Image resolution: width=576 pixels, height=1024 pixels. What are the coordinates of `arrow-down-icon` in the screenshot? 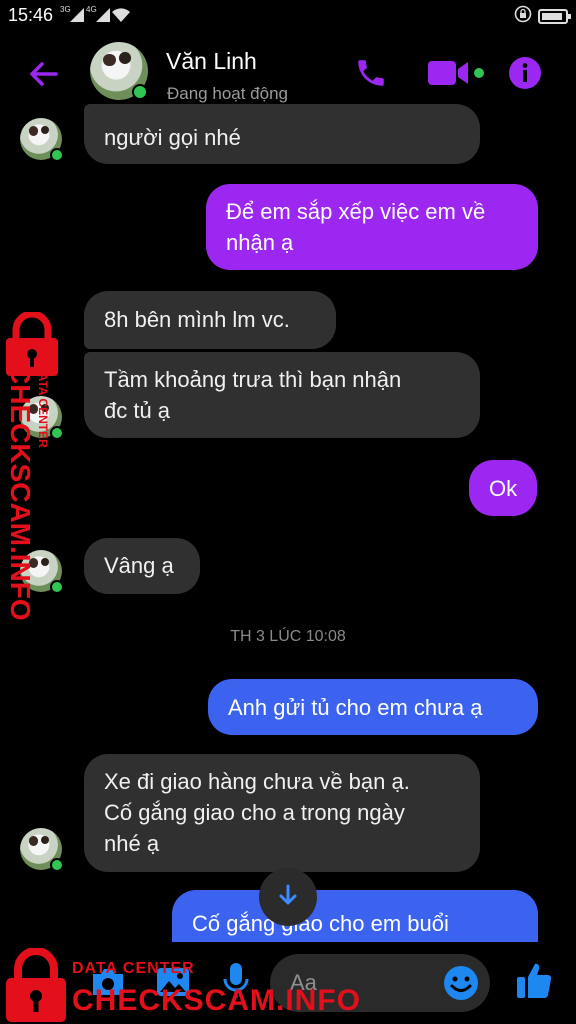 It's located at (288, 897).